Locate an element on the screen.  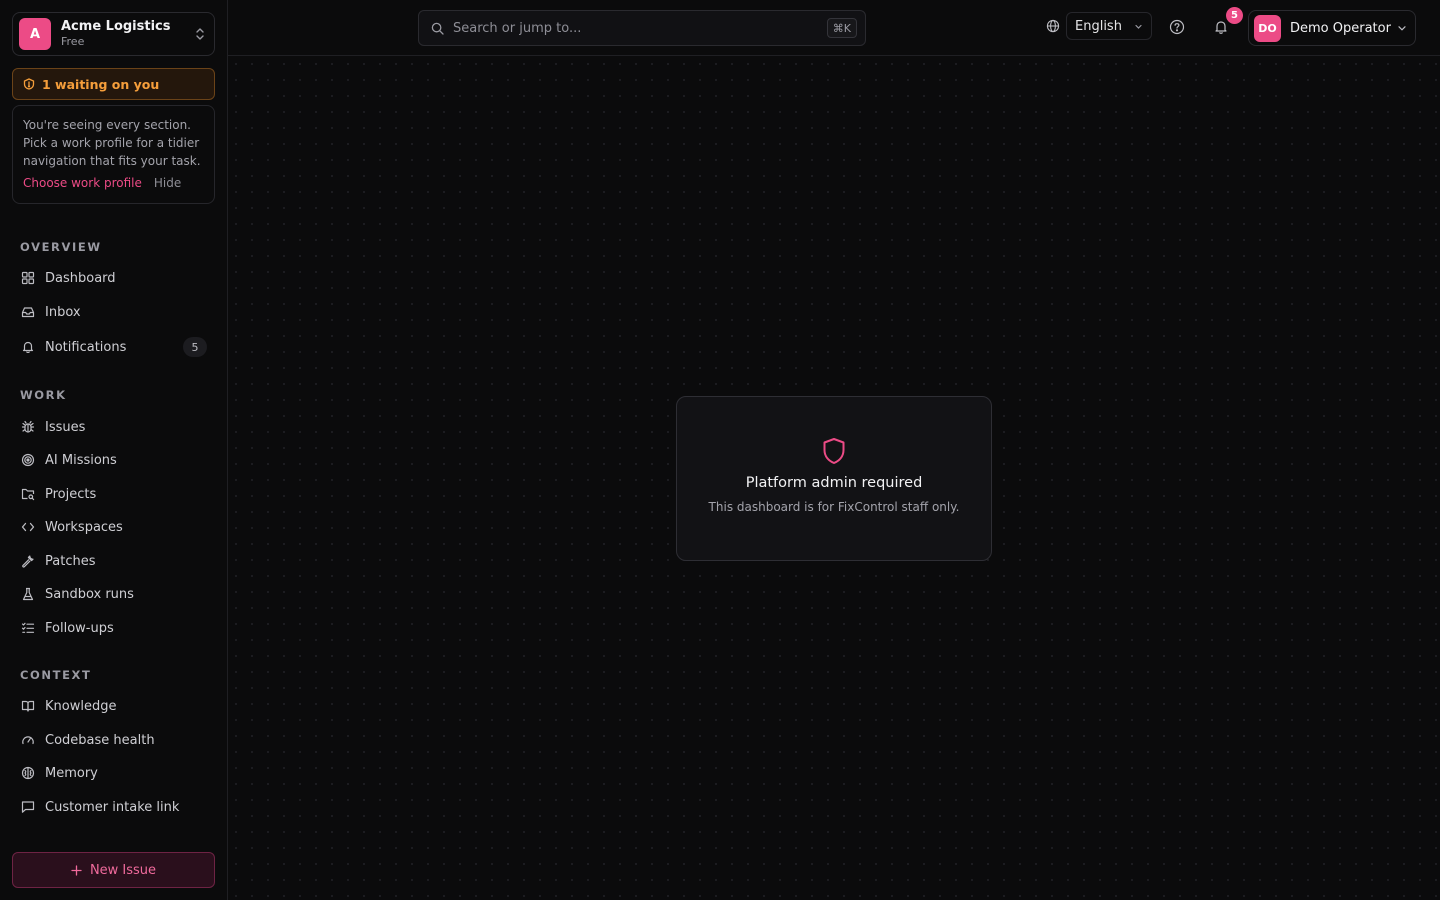
list-checks-icon is located at coordinates (28, 628).